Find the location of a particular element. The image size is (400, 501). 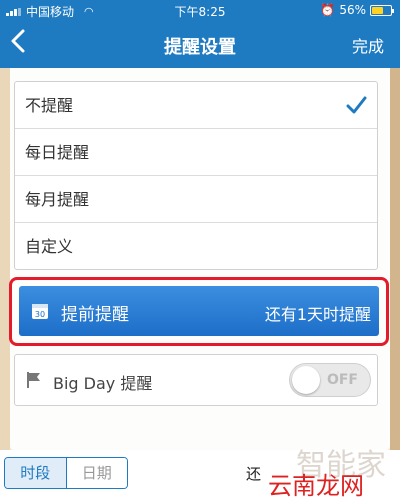

advance-reminder-value: 还有1天时提醒 is located at coordinates (317, 314).